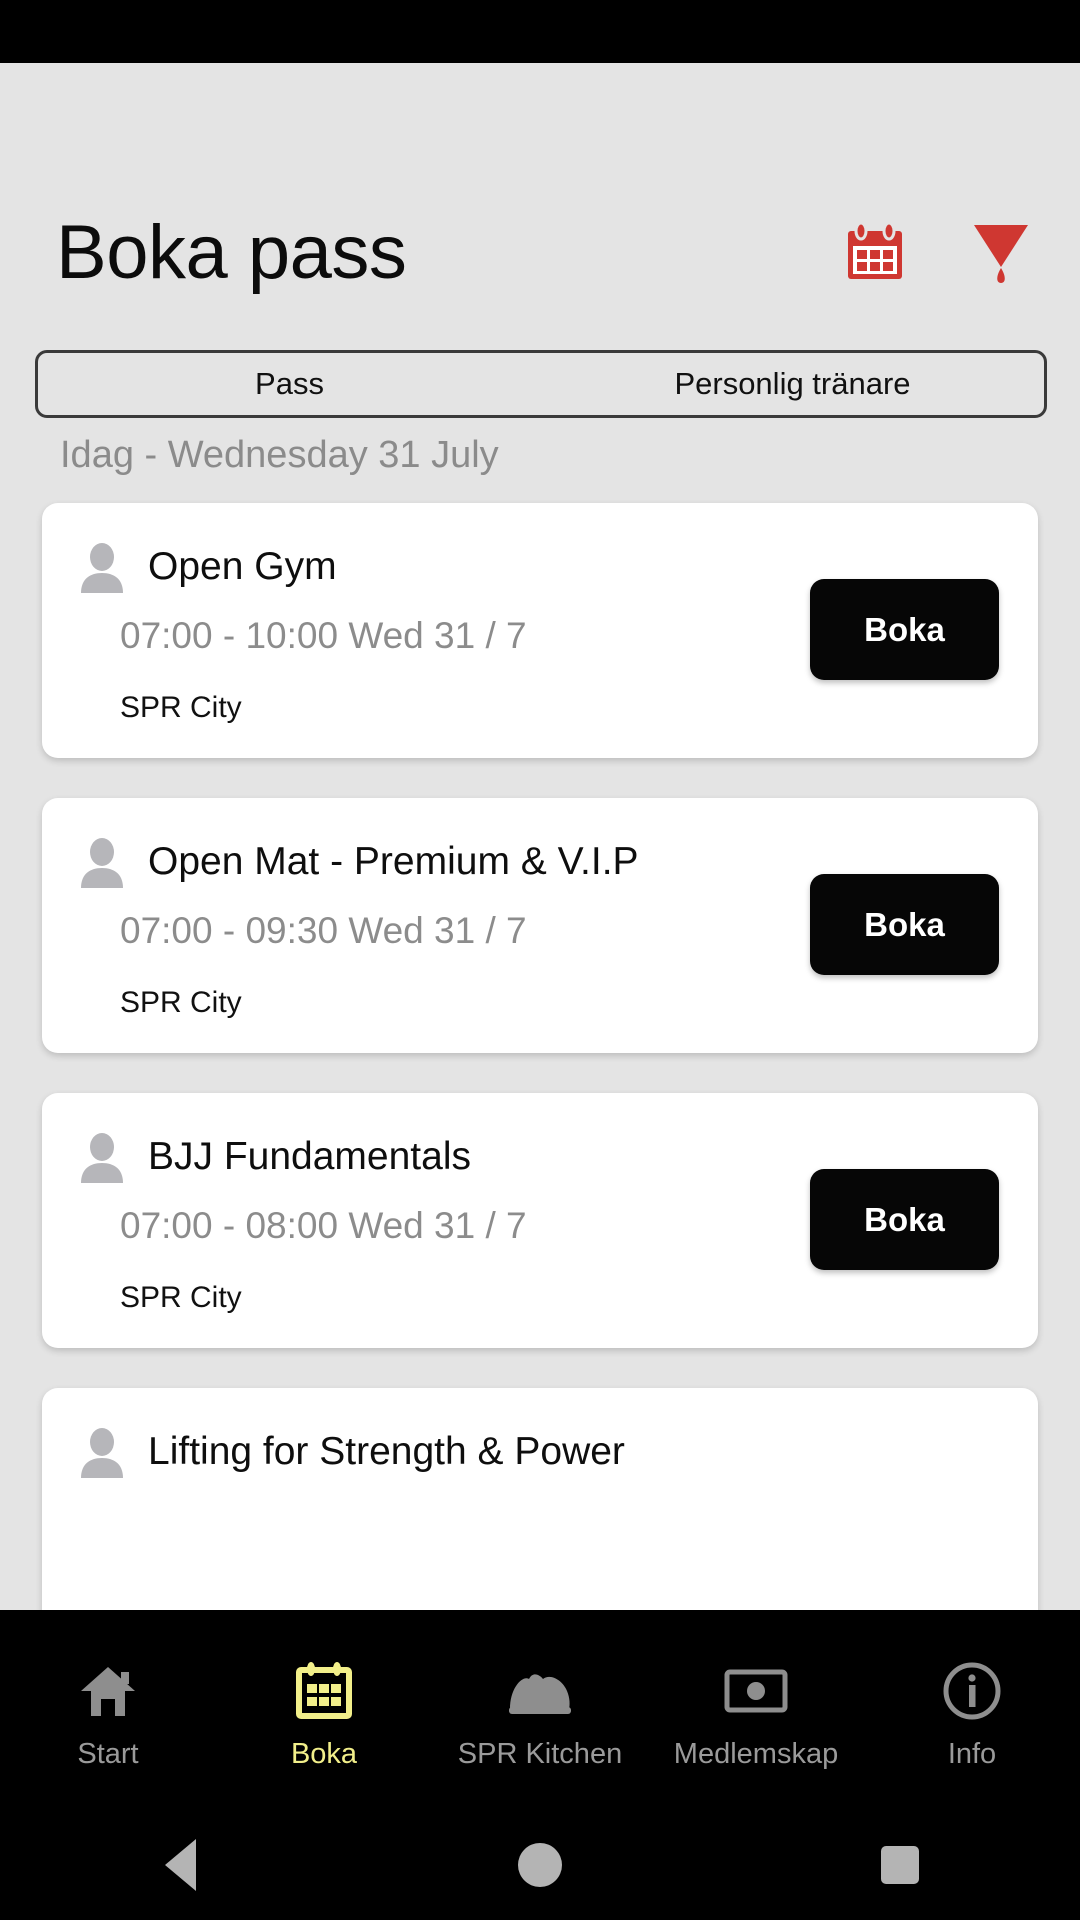 This screenshot has width=1080, height=1920. Describe the element at coordinates (540, 253) in the screenshot. I see `app-header: Boka pass` at that location.